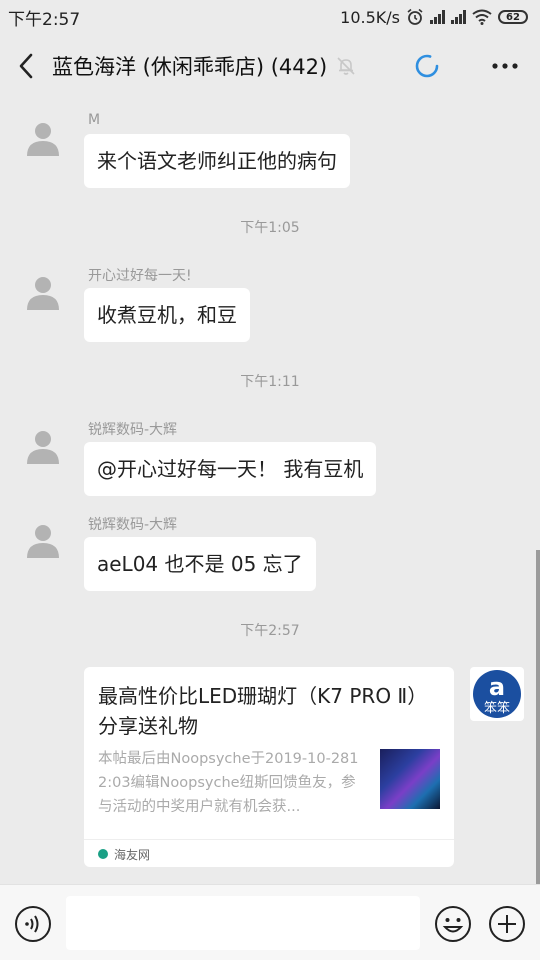  I want to click on sender-name: 开心过好每一天!, so click(140, 276).